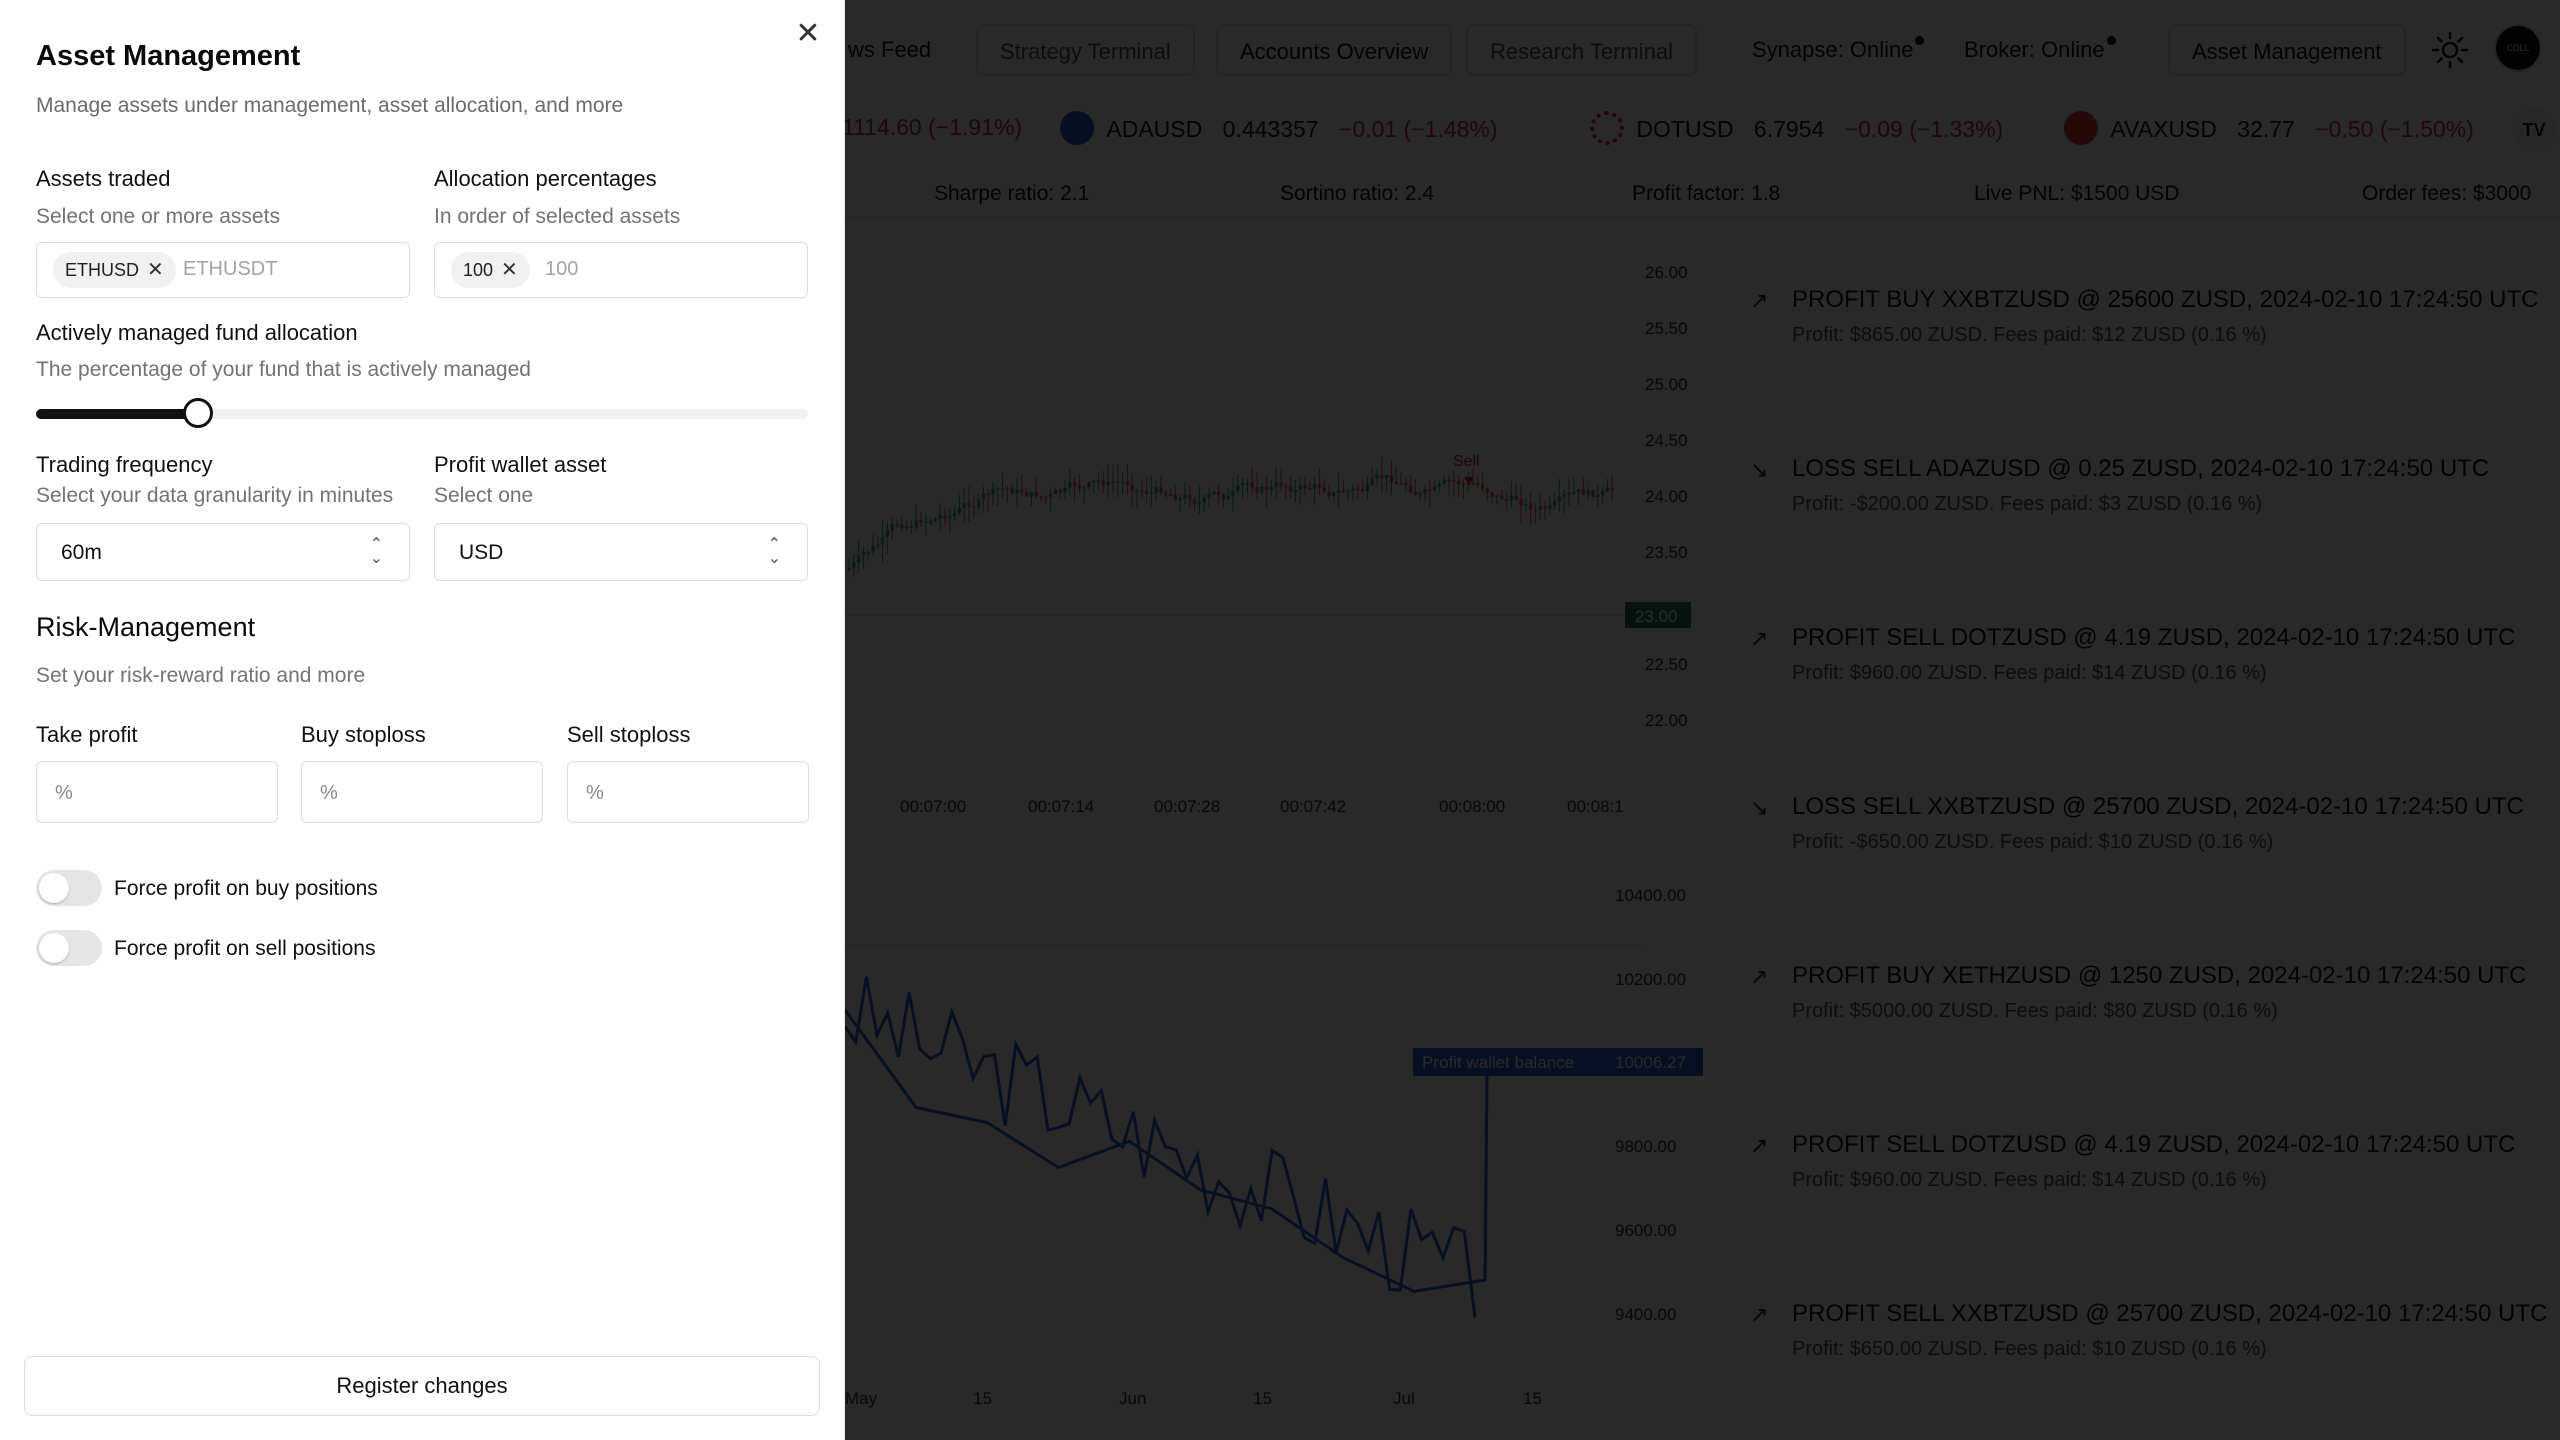 The height and width of the screenshot is (1440, 2560). I want to click on force-profit-buy-toggle, so click(69, 888).